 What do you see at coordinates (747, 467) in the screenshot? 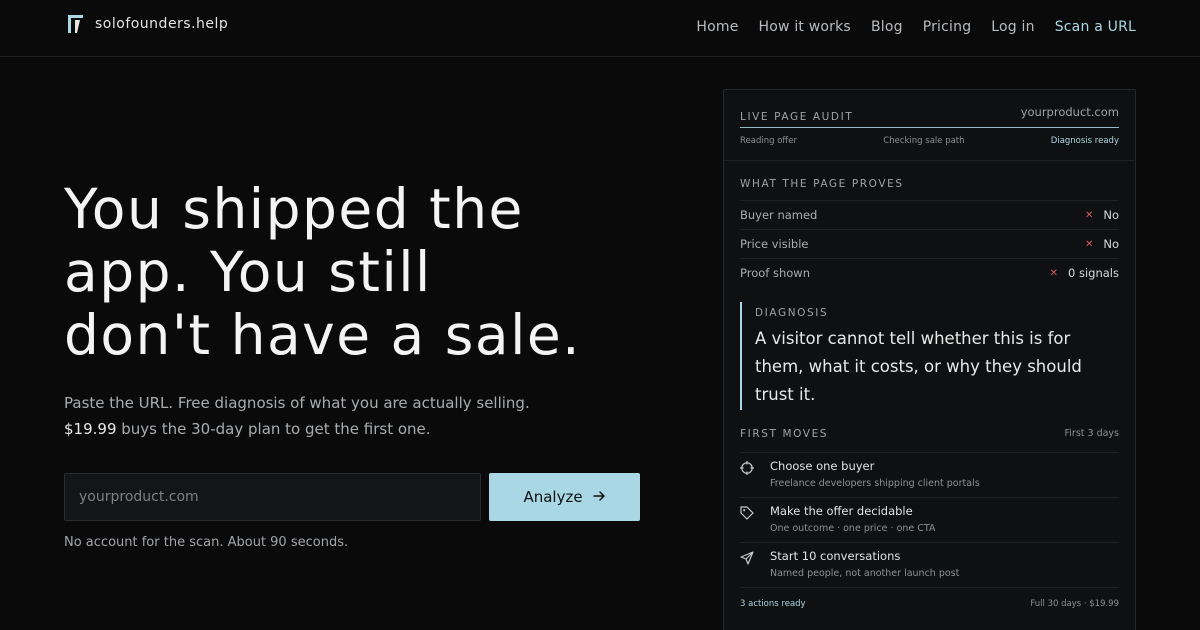
I see `crosshair-icon` at bounding box center [747, 467].